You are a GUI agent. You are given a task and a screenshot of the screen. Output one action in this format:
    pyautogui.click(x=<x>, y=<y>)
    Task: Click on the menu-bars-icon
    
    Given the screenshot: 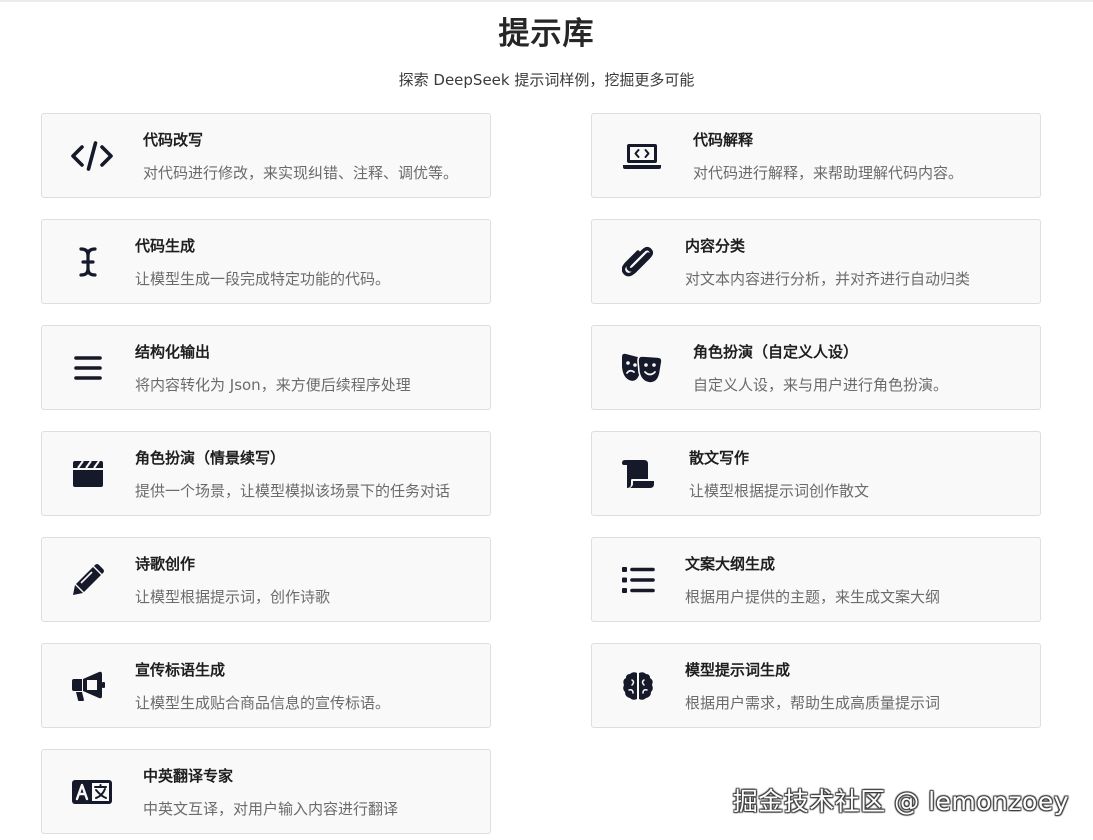 What is the action you would take?
    pyautogui.click(x=88, y=368)
    